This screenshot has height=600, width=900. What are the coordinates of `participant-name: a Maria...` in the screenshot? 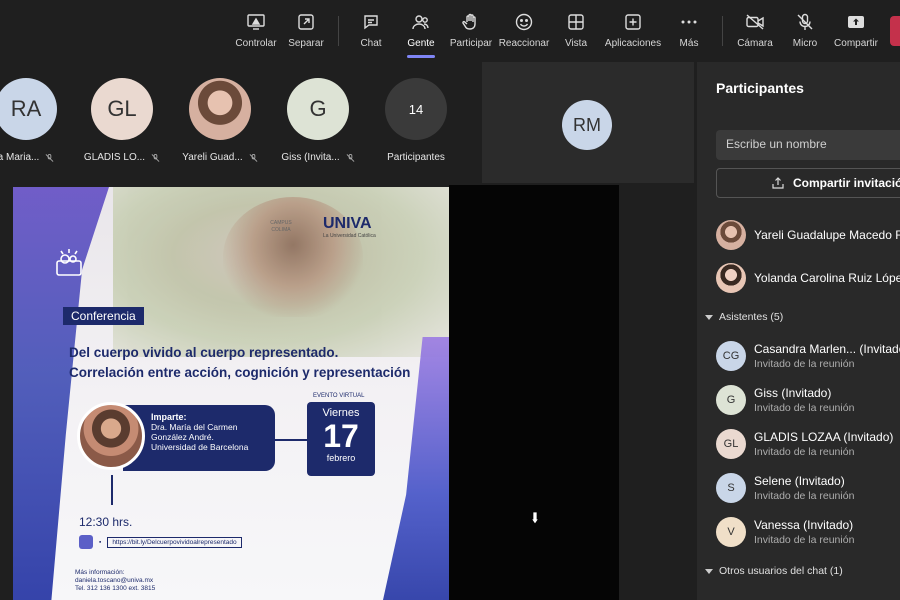 It's located at (20, 157).